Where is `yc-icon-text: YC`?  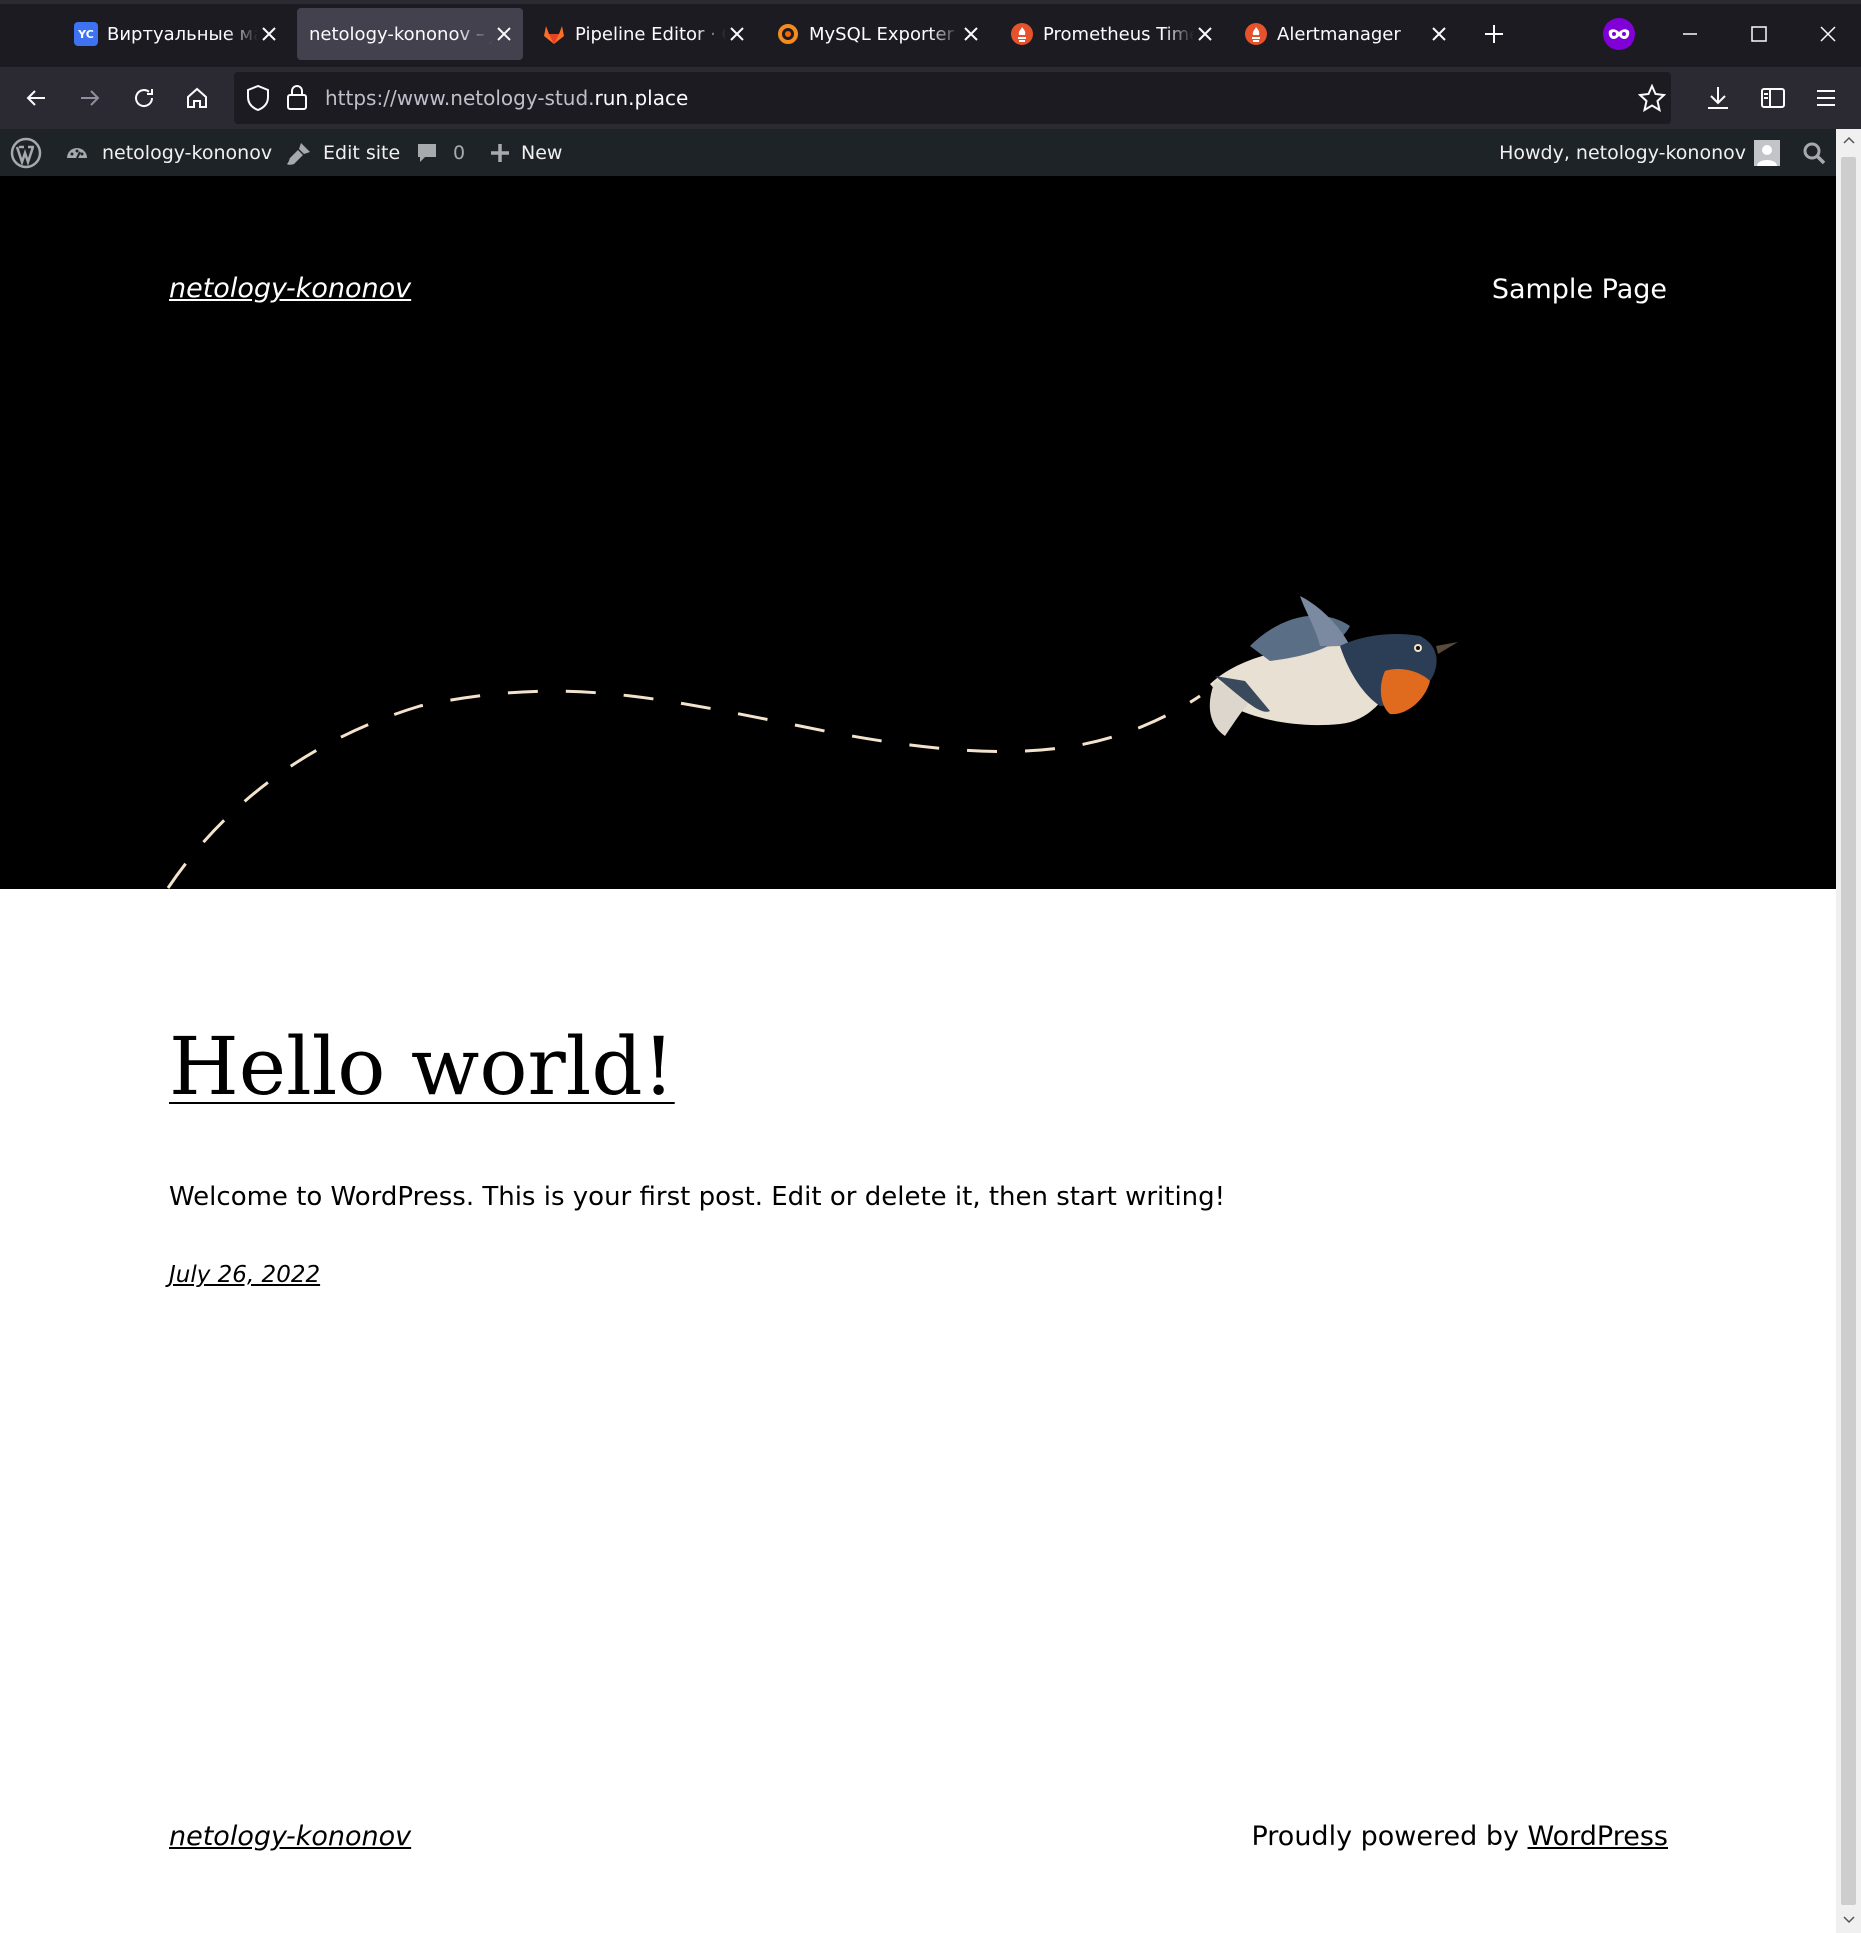 yc-icon-text: YC is located at coordinates (85, 34).